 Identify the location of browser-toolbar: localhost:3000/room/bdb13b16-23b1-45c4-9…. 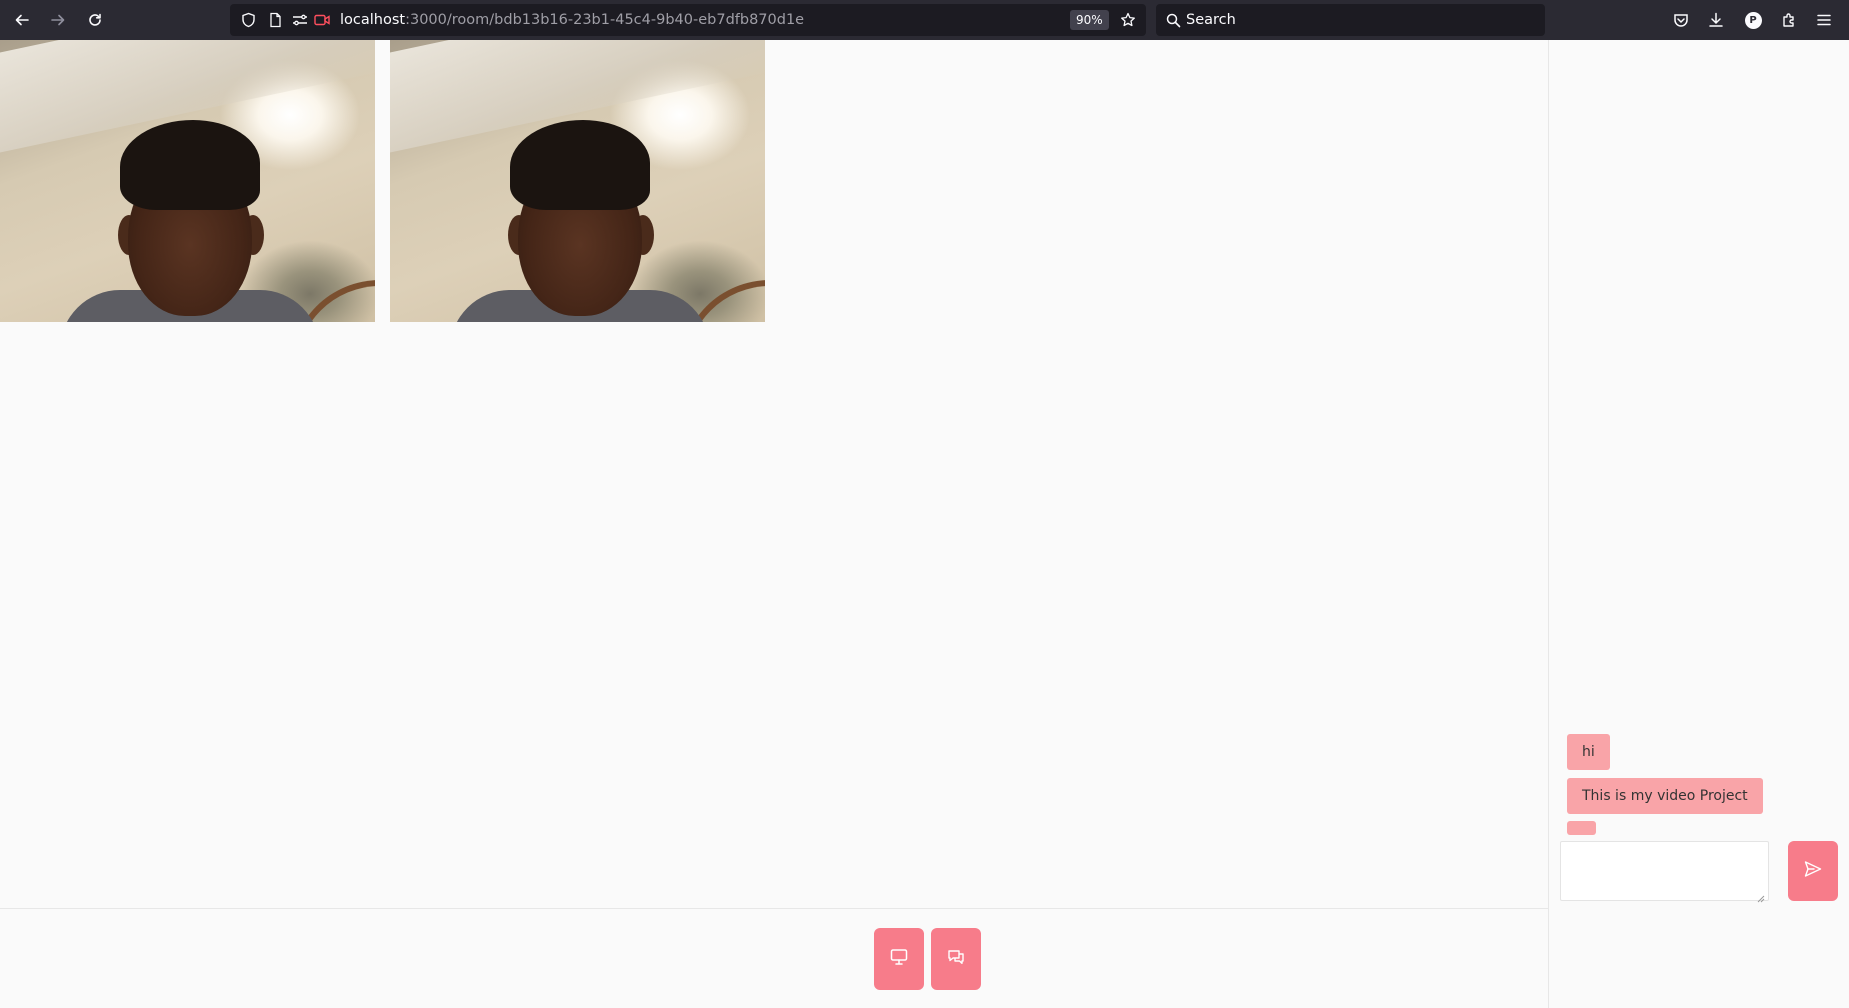
(924, 20).